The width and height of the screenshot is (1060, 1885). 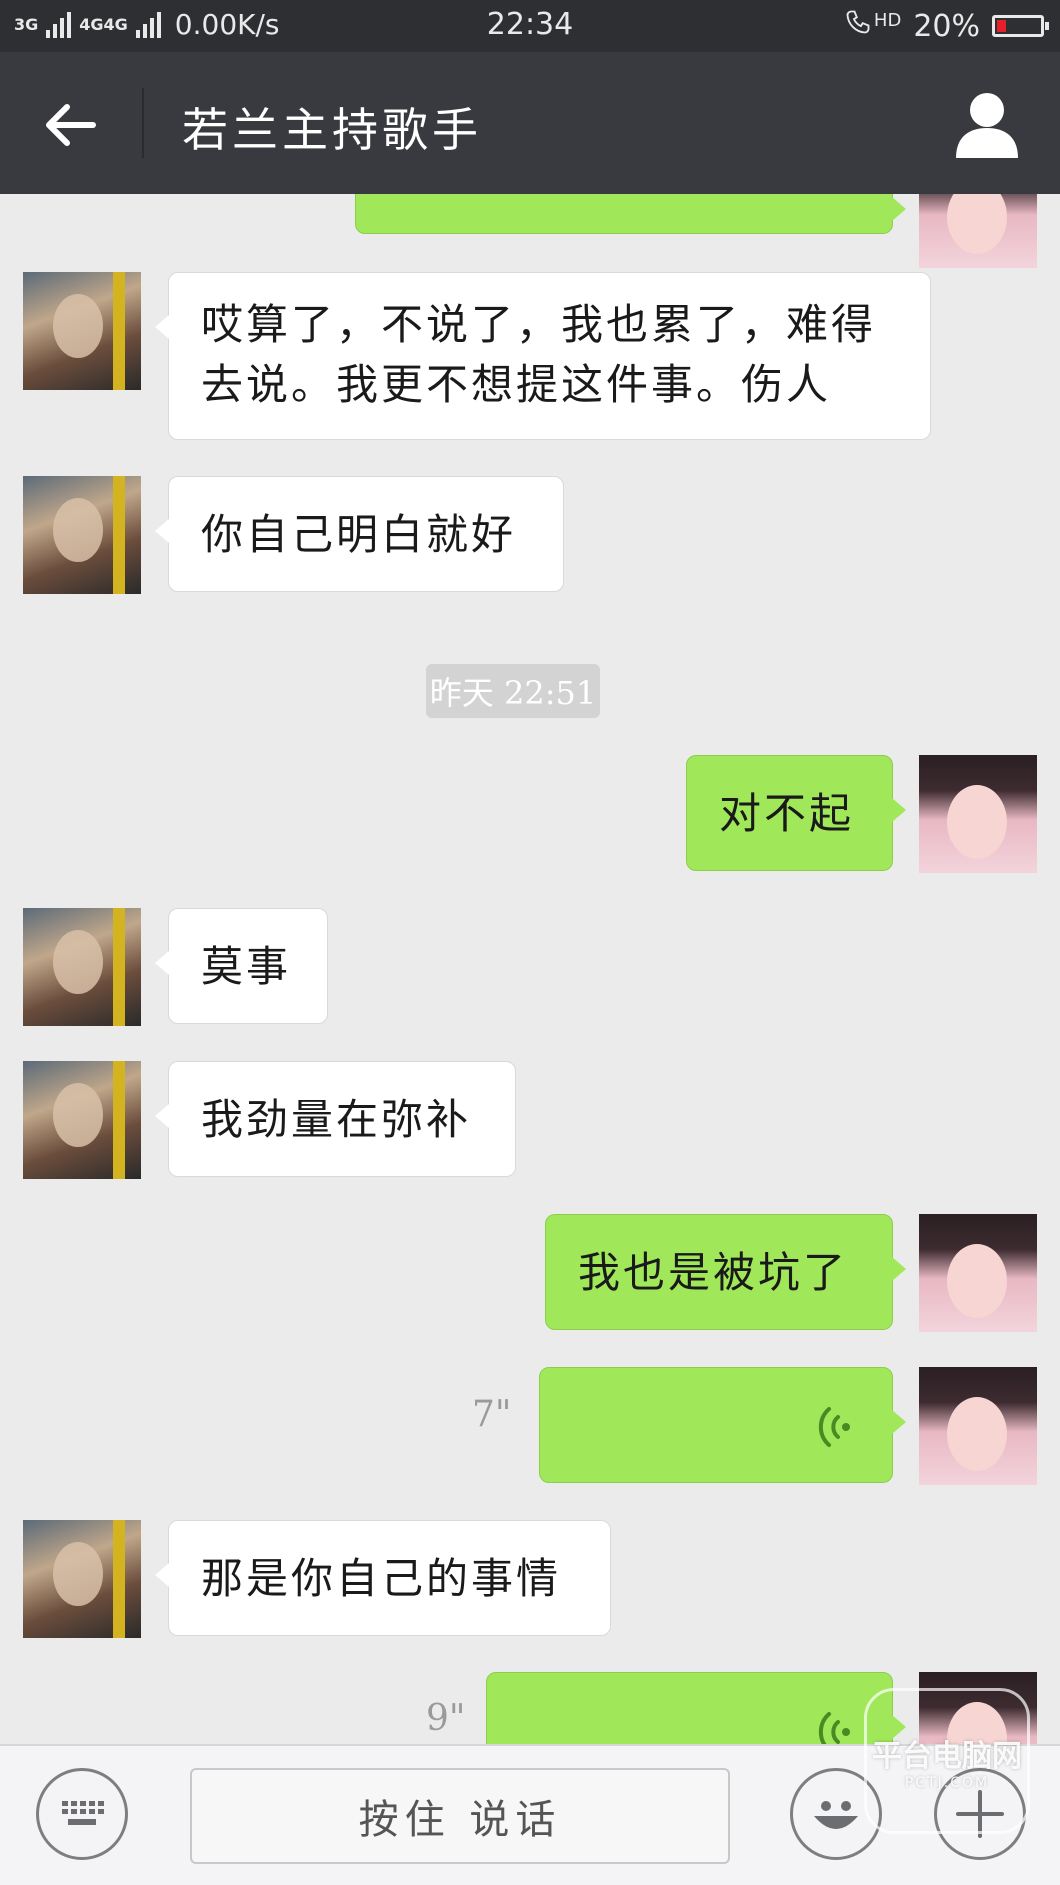 I want to click on smiley-icon, so click(x=836, y=1815).